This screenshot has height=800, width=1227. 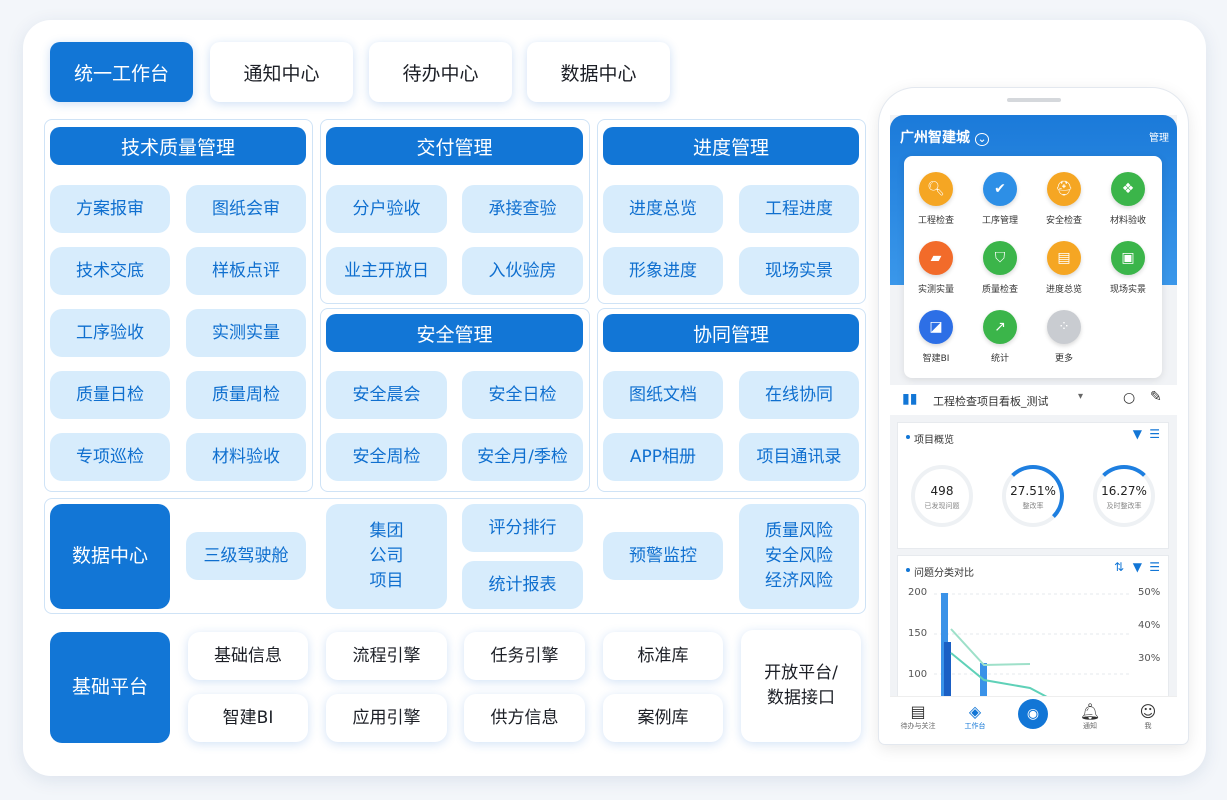 I want to click on document-icon: ▤, so click(x=918, y=711).